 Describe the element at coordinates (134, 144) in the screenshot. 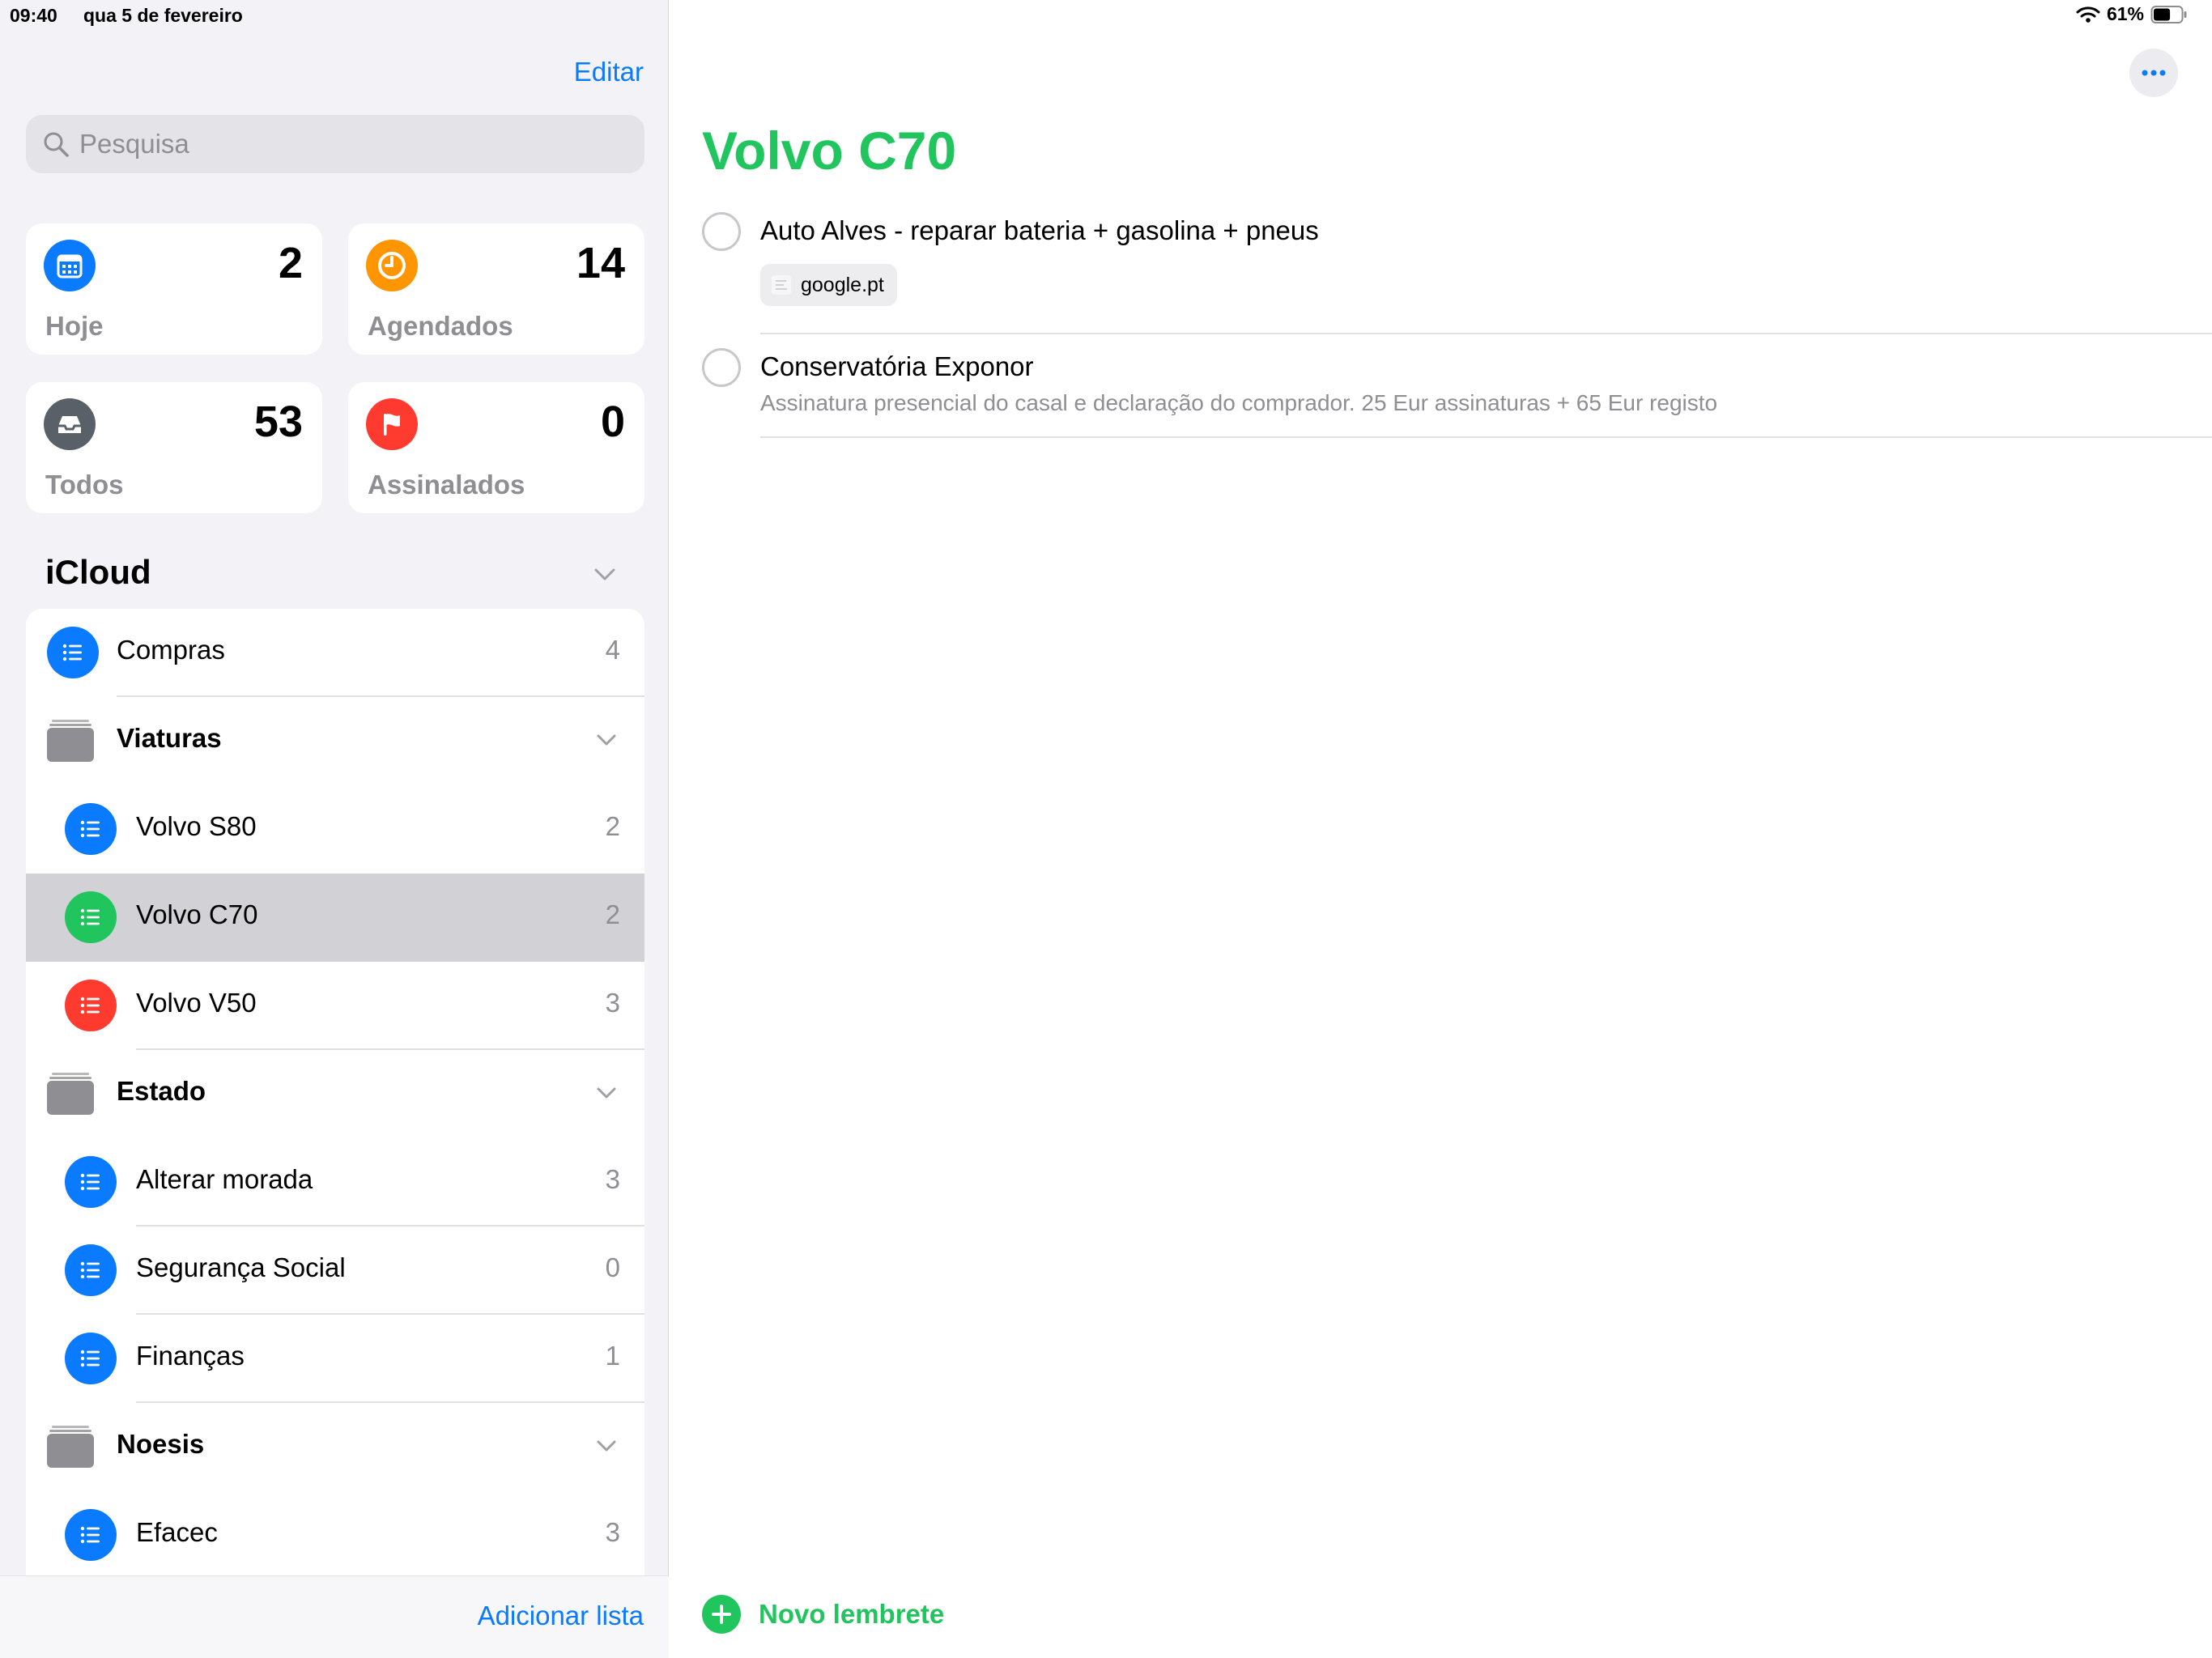

I see `search-placeholder: Pesquisa` at that location.